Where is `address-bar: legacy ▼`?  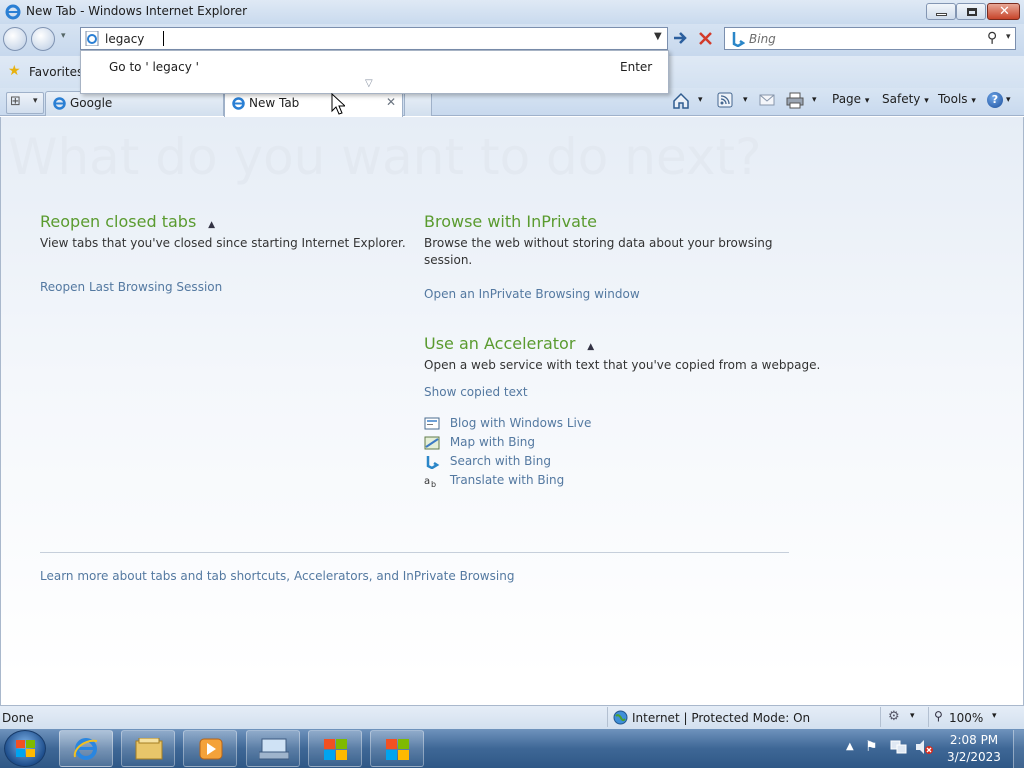 address-bar: legacy ▼ is located at coordinates (374, 38).